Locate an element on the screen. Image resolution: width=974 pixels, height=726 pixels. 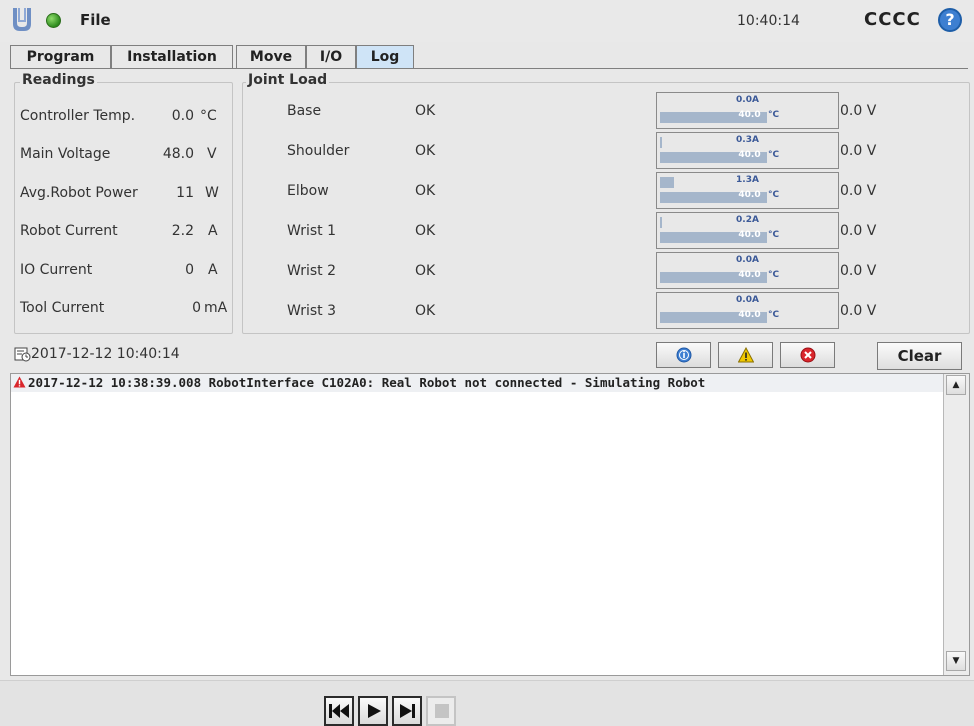
reading-label-io-current: IO Current is located at coordinates (56, 270).